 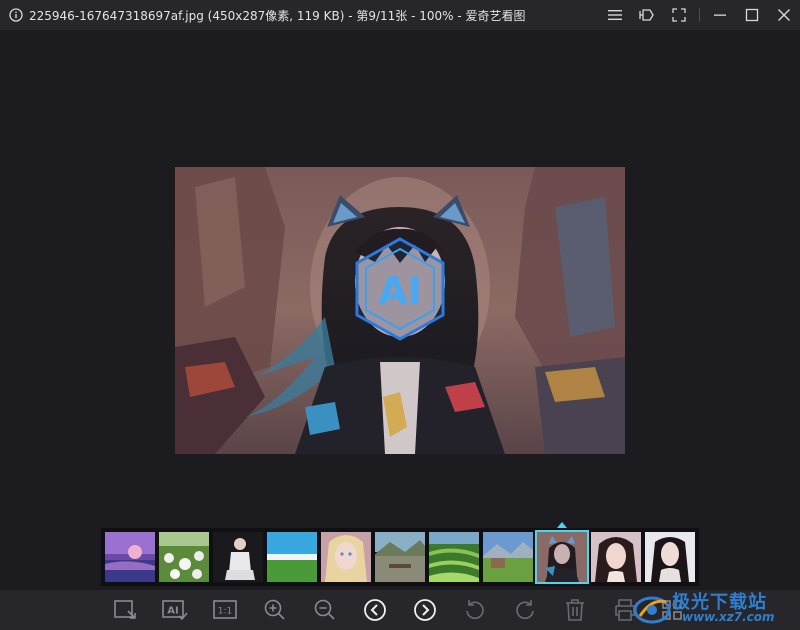 What do you see at coordinates (425, 610) in the screenshot?
I see `next-image-icon` at bounding box center [425, 610].